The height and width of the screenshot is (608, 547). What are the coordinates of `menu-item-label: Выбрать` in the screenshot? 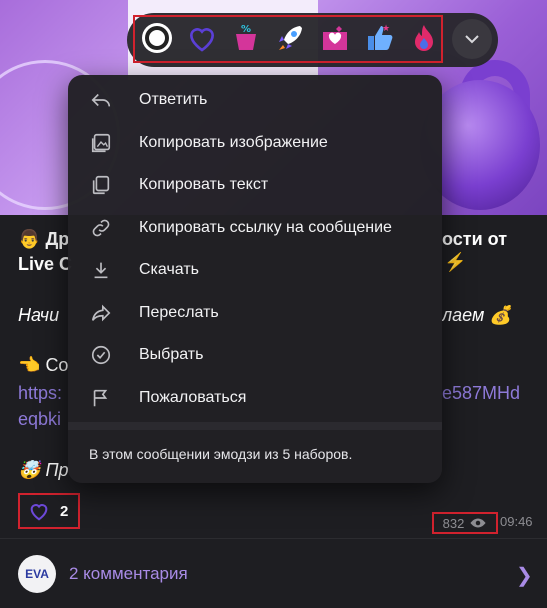 It's located at (171, 354).